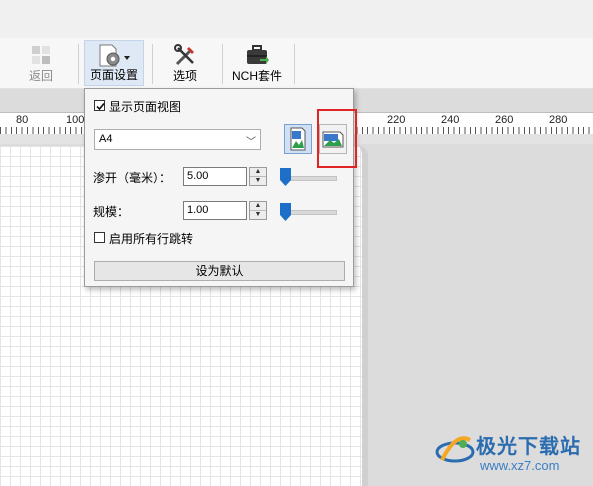 This screenshot has height=486, width=593. Describe the element at coordinates (258, 54) in the screenshot. I see `nch-suite-icon` at that location.